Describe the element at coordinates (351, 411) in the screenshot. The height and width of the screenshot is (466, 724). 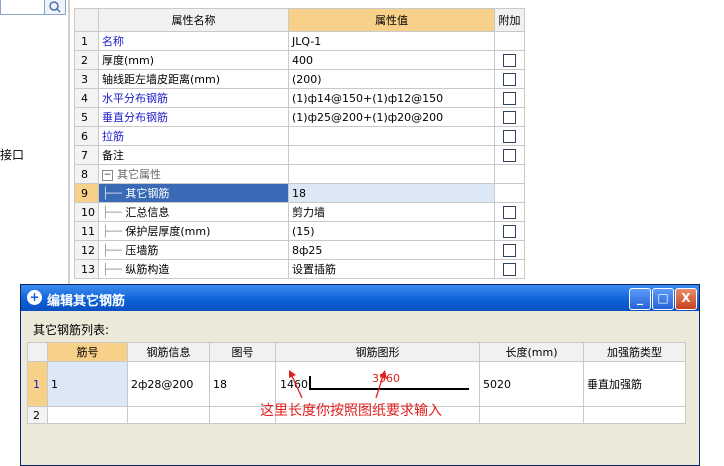
I see `annotation-text: 这里长度你按照图纸要求输入` at that location.